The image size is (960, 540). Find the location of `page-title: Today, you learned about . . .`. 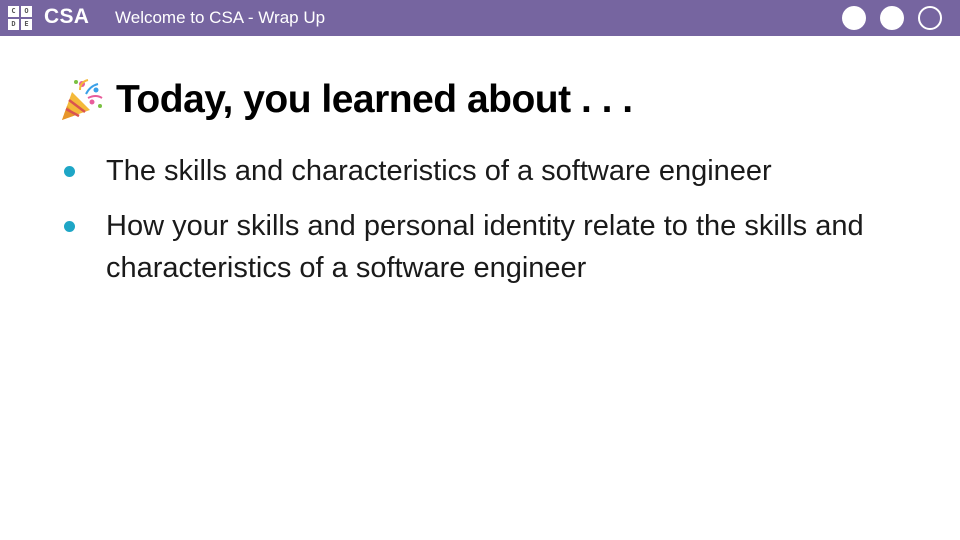

page-title: Today, you learned about . . . is located at coordinates (374, 99).